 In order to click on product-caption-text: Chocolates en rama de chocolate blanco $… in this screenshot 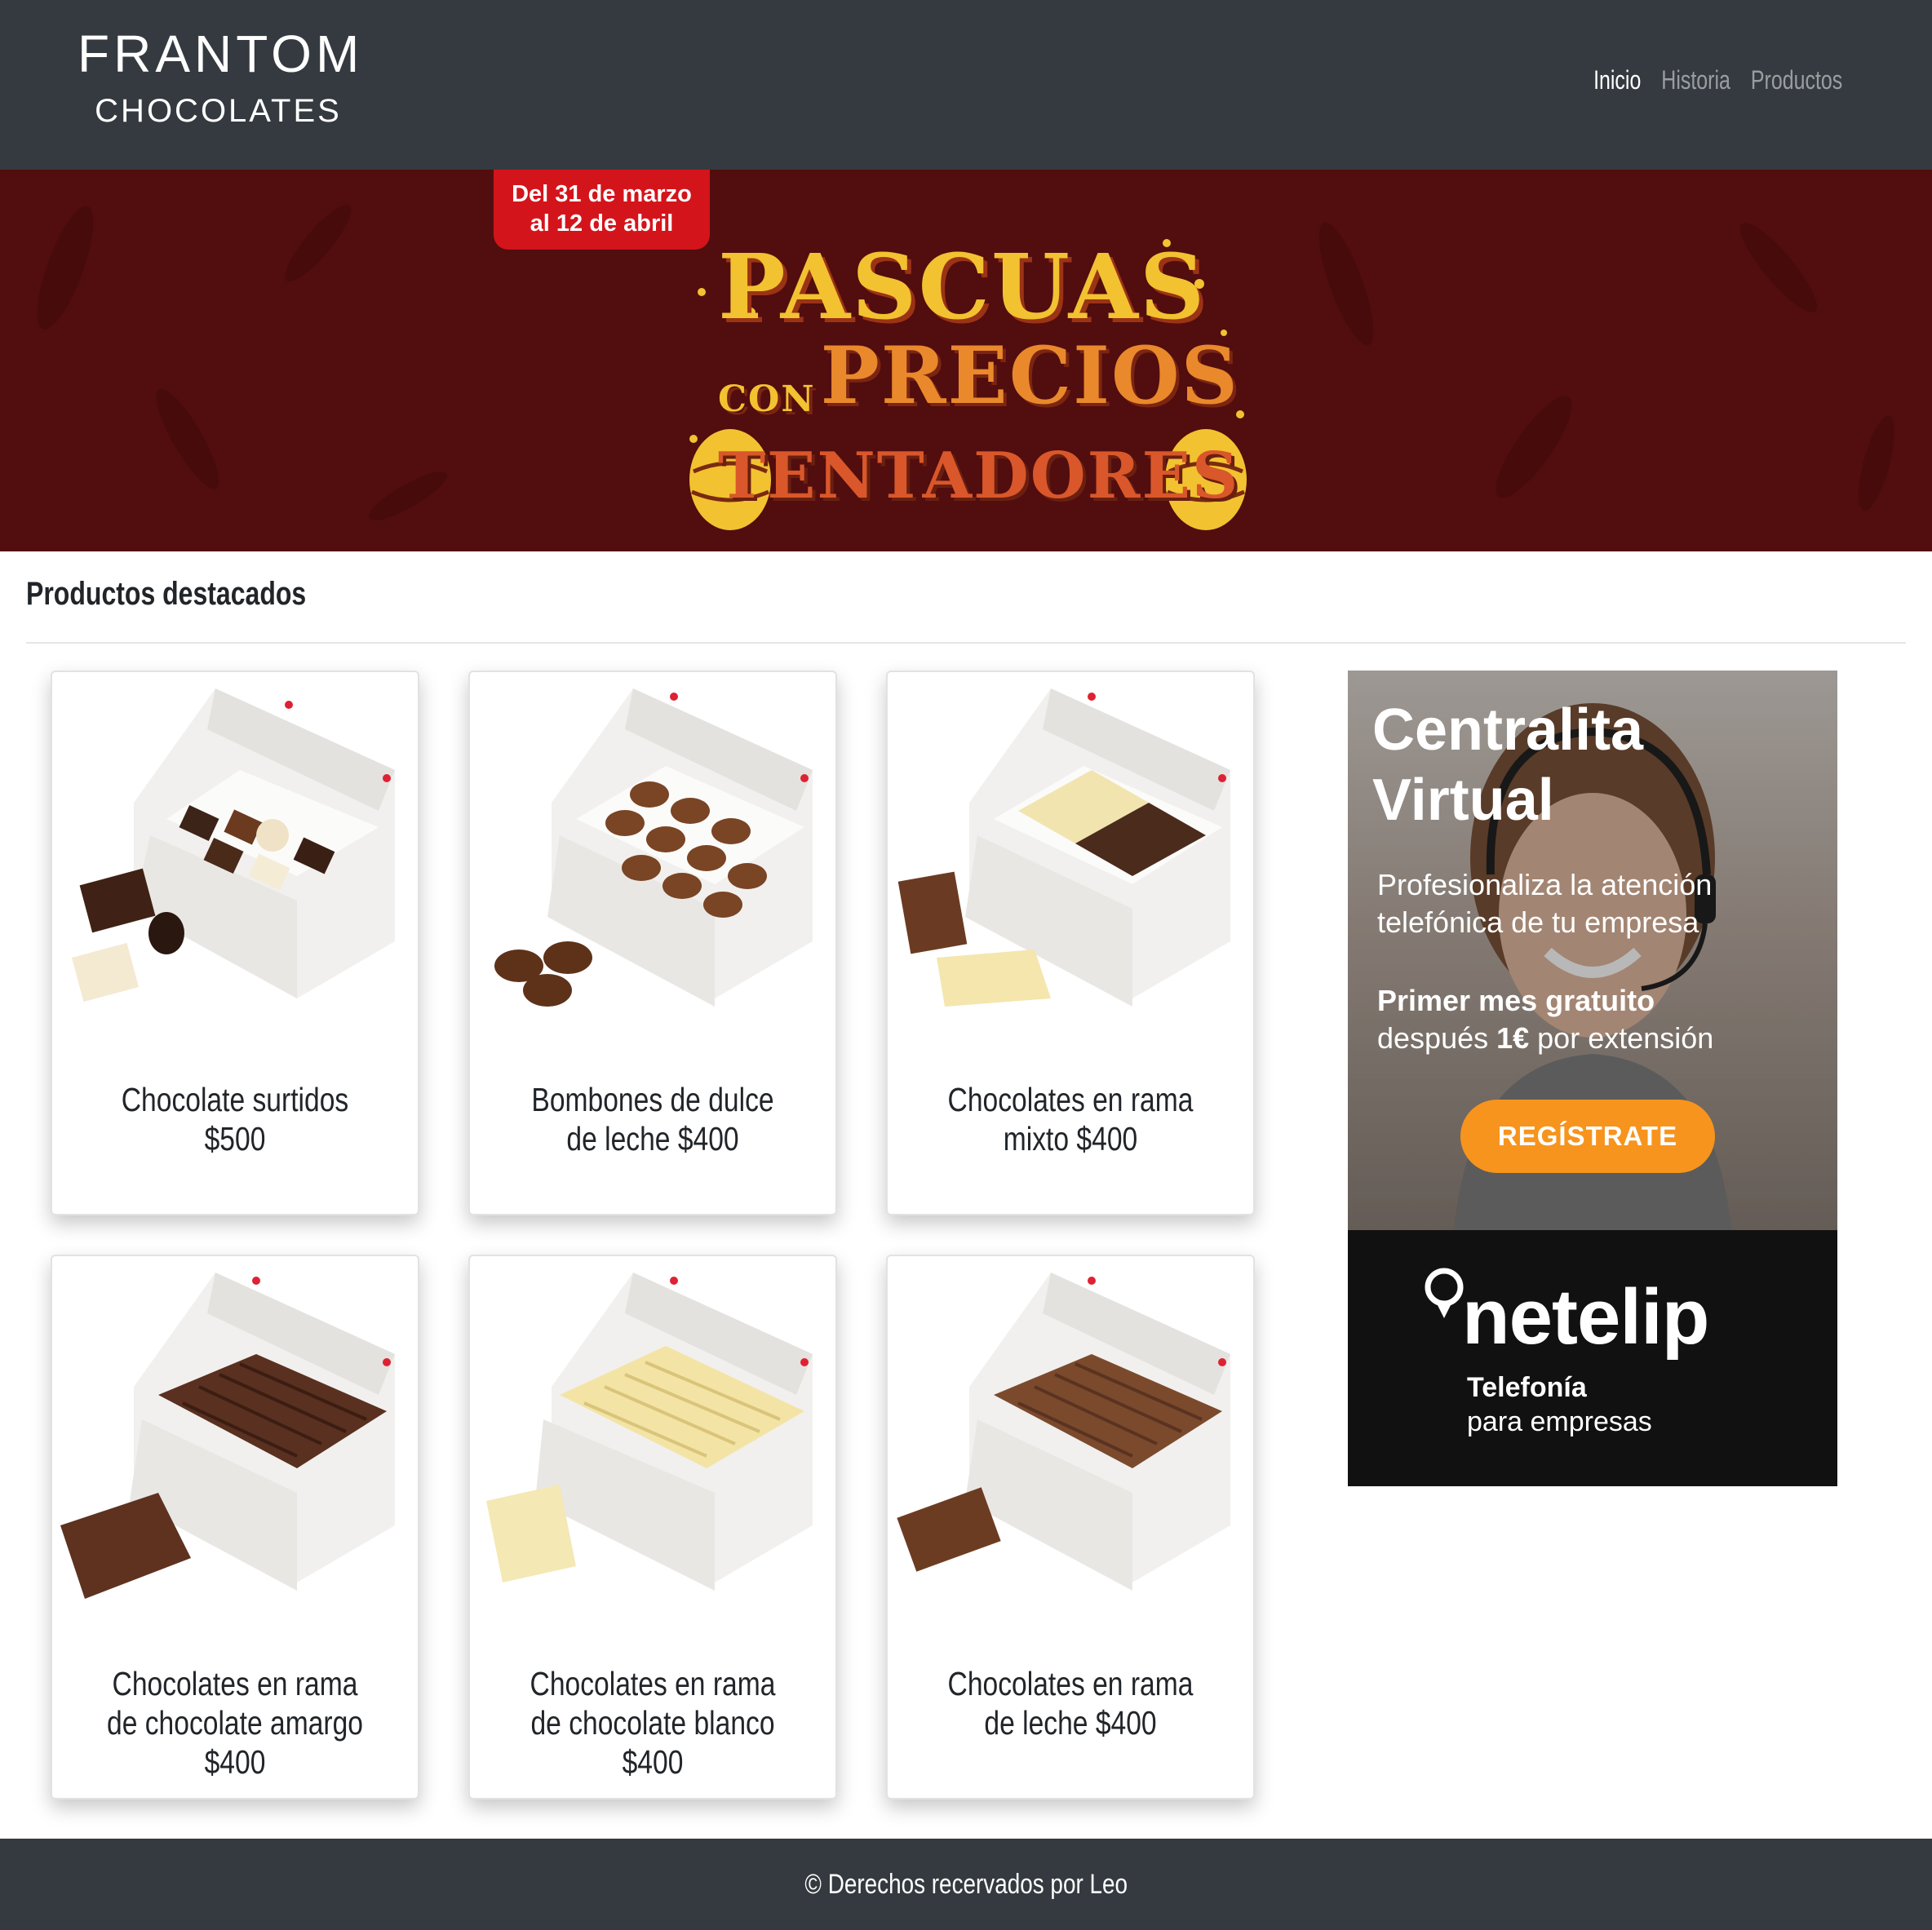, I will do `click(653, 1723)`.